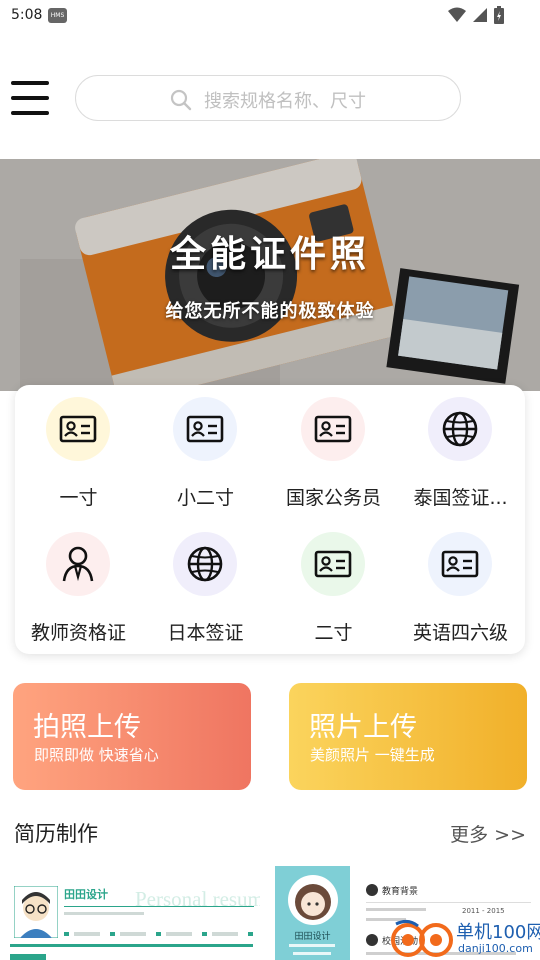  Describe the element at coordinates (498, 932) in the screenshot. I see `watermark-text: 单机100网` at that location.